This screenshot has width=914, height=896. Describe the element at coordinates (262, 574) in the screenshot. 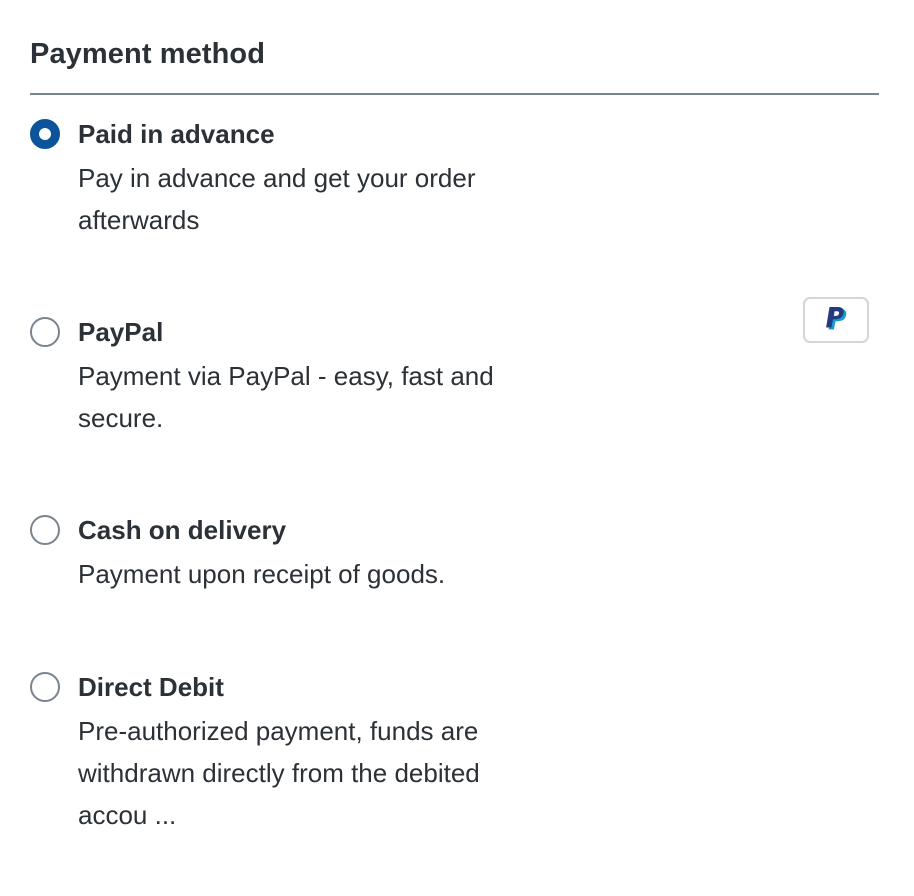

I see `option-description: Payment upon receipt of goods.` at that location.